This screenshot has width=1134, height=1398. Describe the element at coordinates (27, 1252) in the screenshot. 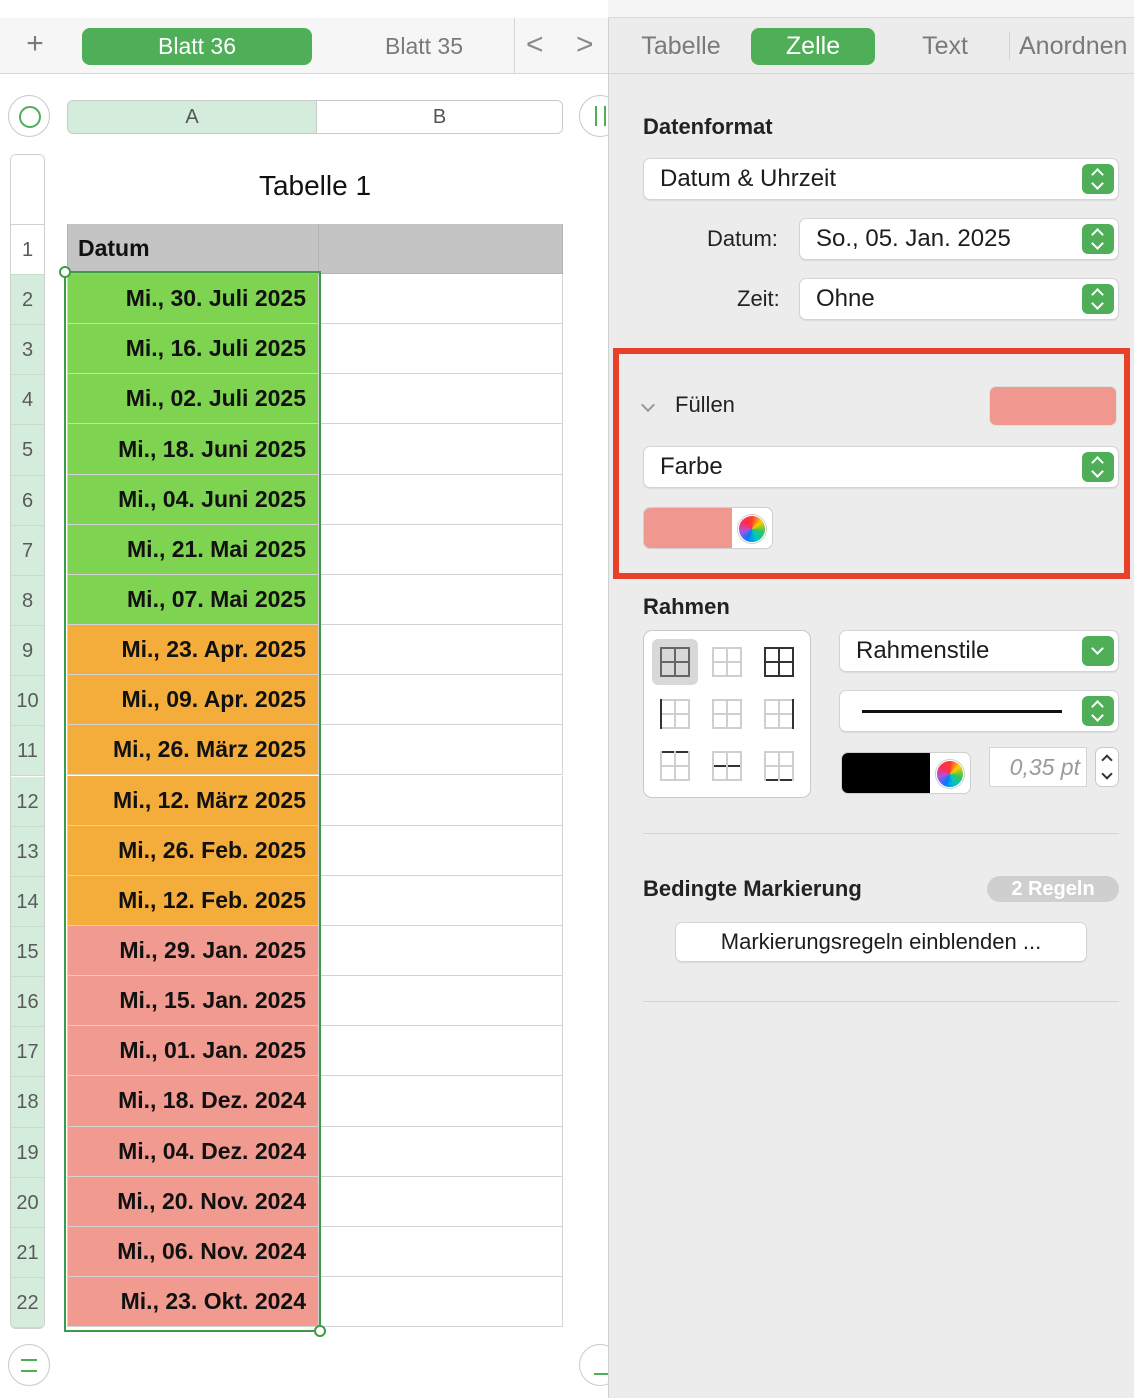

I see `row-header: 21` at that location.